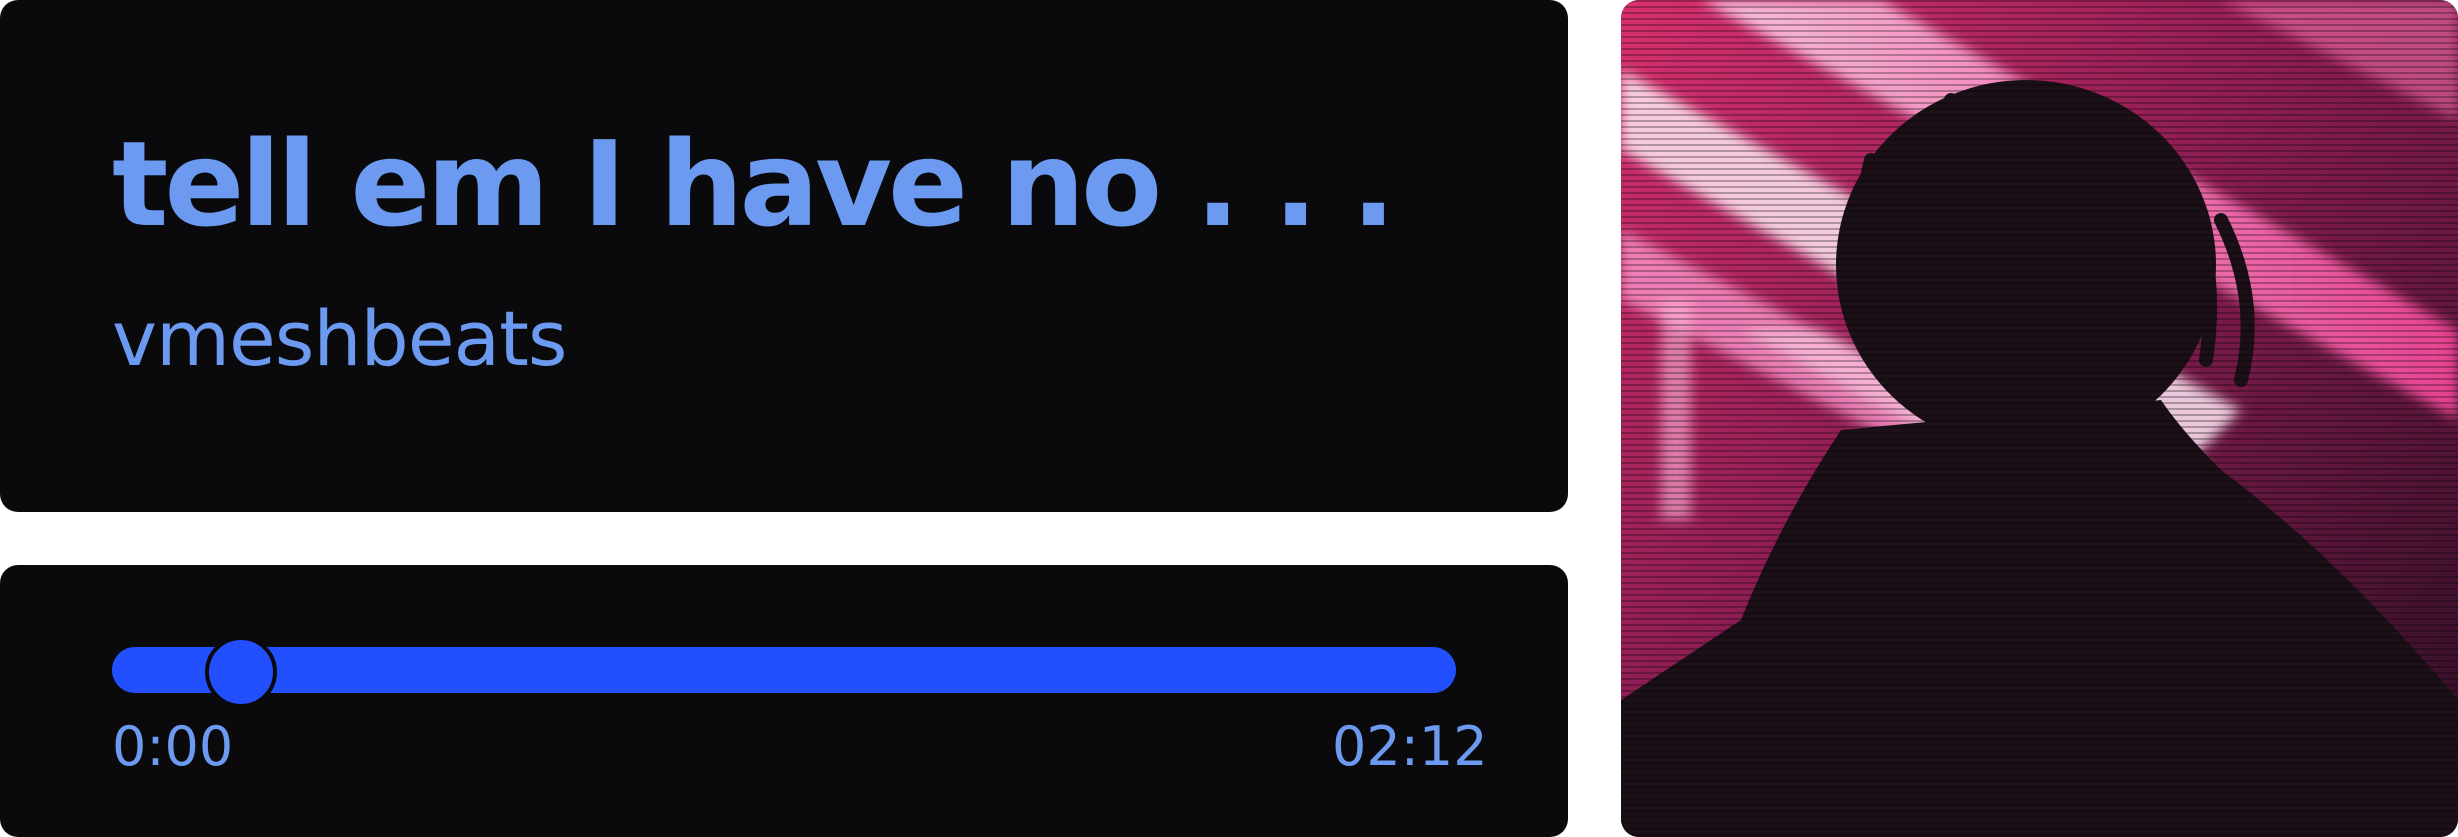 The width and height of the screenshot is (2458, 837). What do you see at coordinates (241, 672) in the screenshot?
I see `progress-bar-thumb` at bounding box center [241, 672].